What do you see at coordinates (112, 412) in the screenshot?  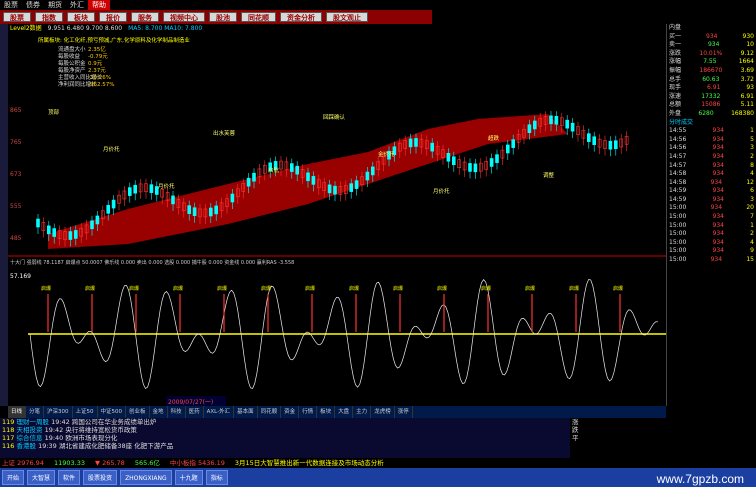 I see `tab-4: 中证500` at bounding box center [112, 412].